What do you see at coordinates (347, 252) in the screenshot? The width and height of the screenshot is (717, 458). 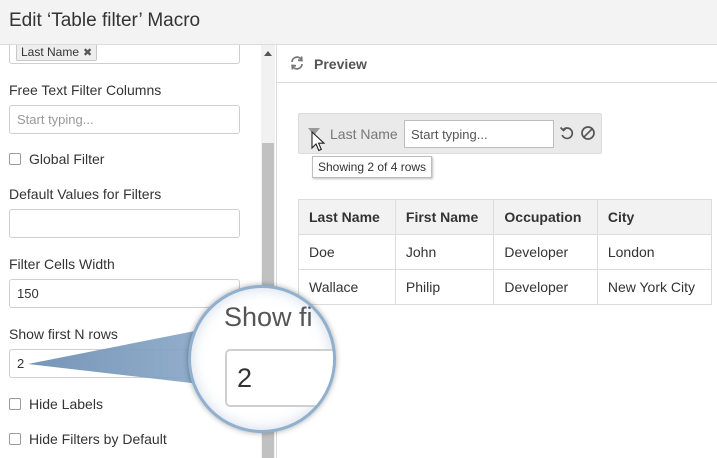 I see `table-cell: Doe` at bounding box center [347, 252].